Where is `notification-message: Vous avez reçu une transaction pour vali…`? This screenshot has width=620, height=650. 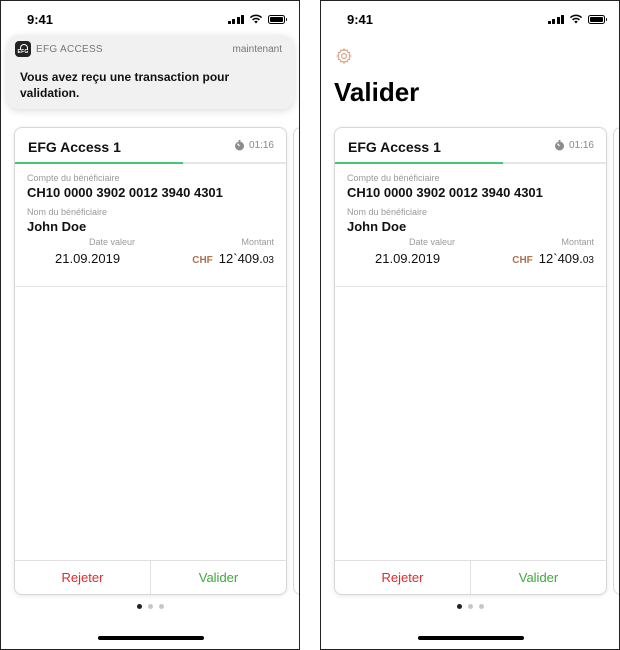 notification-message: Vous avez reçu une transaction pour vali… is located at coordinates (125, 85).